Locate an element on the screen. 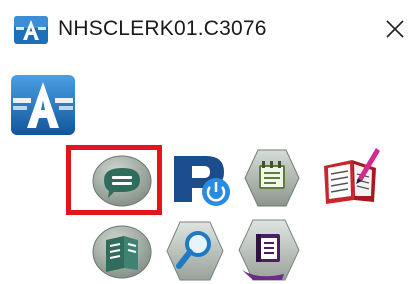 The image size is (417, 284). document-stack-icon is located at coordinates (269, 250).